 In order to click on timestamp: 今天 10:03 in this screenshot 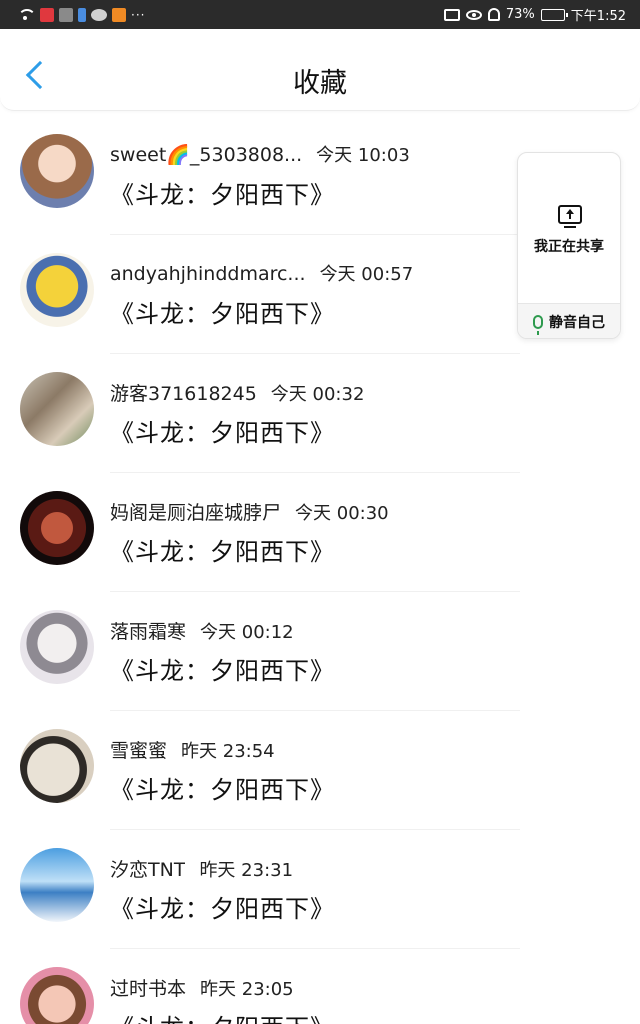, I will do `click(363, 155)`.